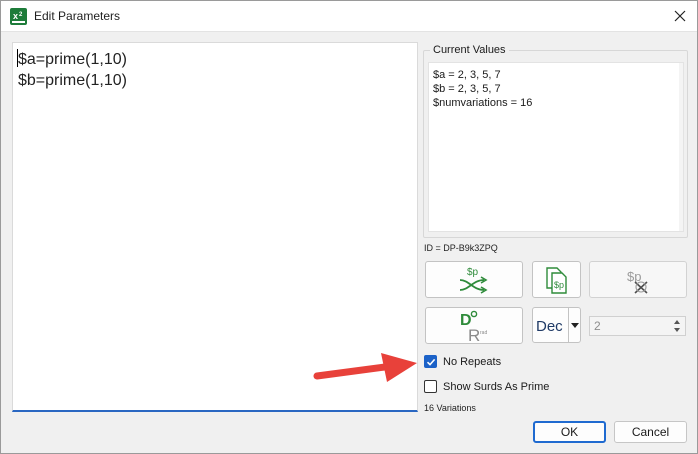  Describe the element at coordinates (483, 103) in the screenshot. I see `value-line: $numvariations = 16` at that location.